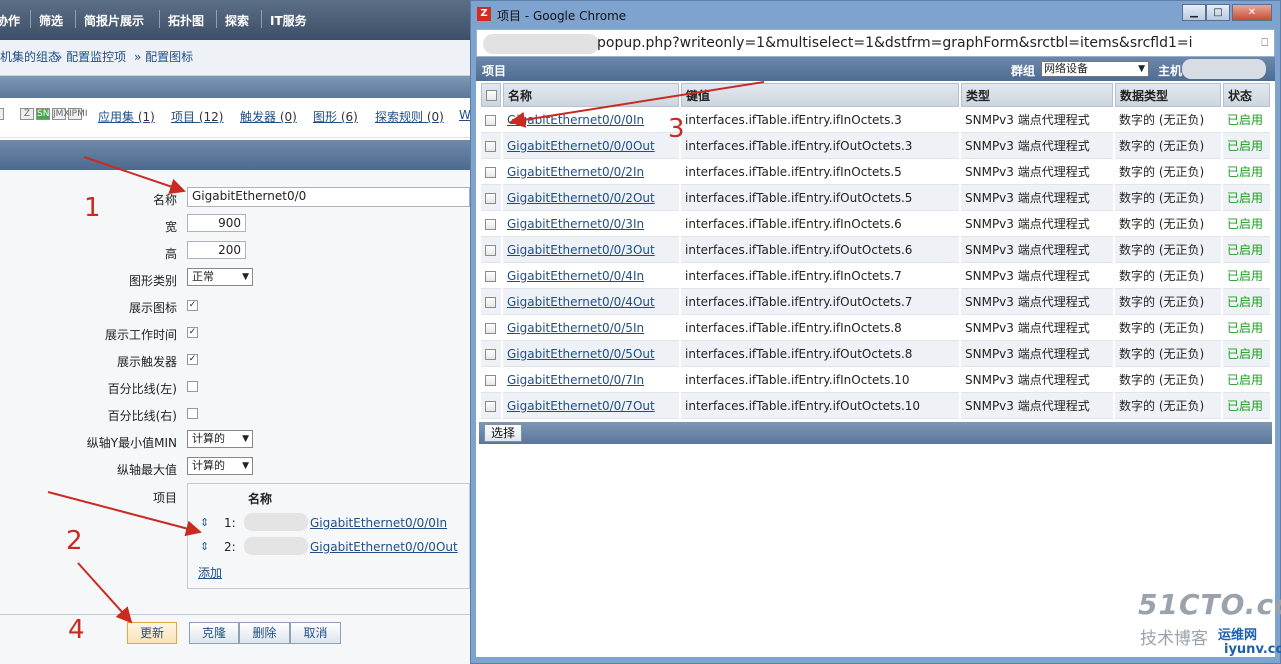  Describe the element at coordinates (192, 359) in the screenshot. I see `show-triggers-checkbox: ✓` at that location.